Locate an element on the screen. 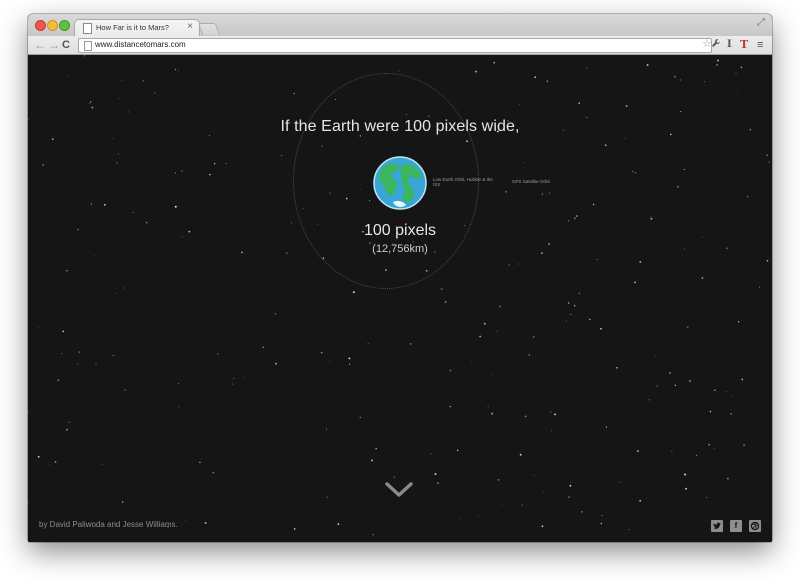 This screenshot has width=800, height=580. reload-icon: C is located at coordinates (66, 45).